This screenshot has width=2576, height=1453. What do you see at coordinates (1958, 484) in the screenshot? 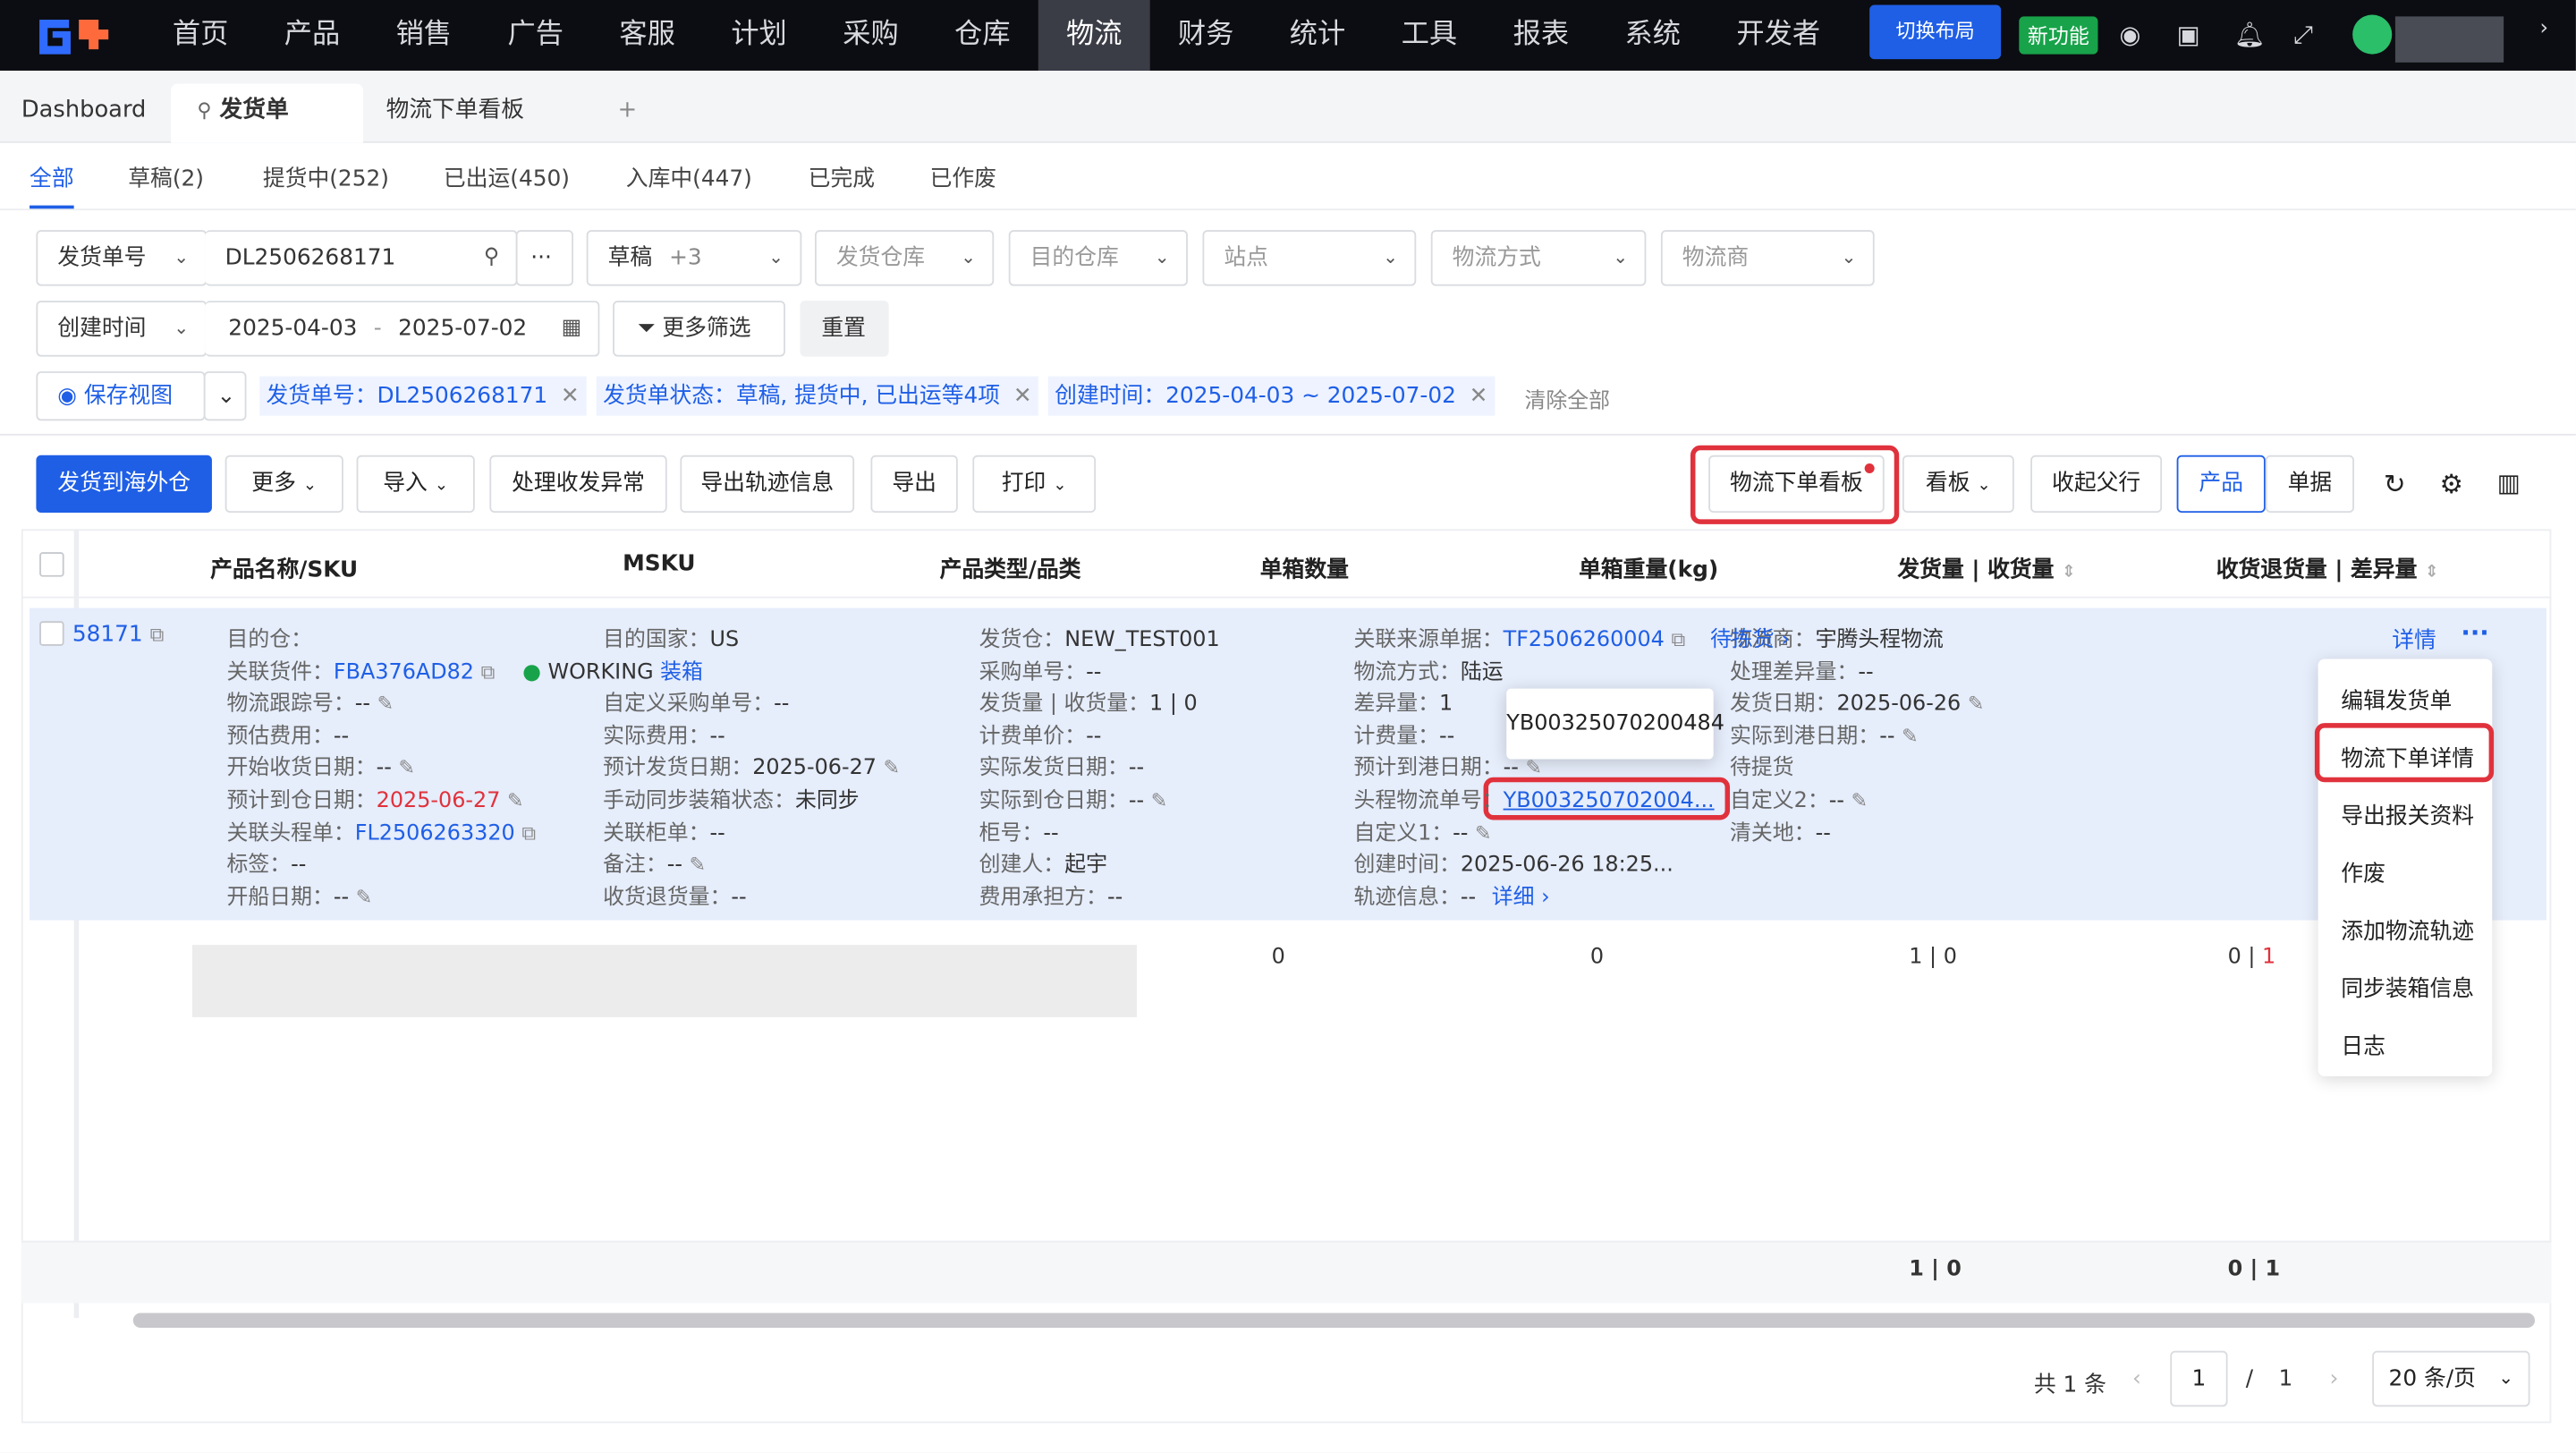
I see `kanban-button: 看板 ⌄` at bounding box center [1958, 484].